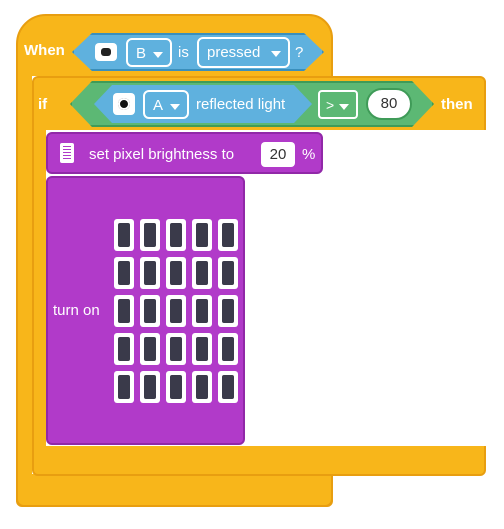  Describe the element at coordinates (389, 104) in the screenshot. I see `compare-value-input: 80` at that location.